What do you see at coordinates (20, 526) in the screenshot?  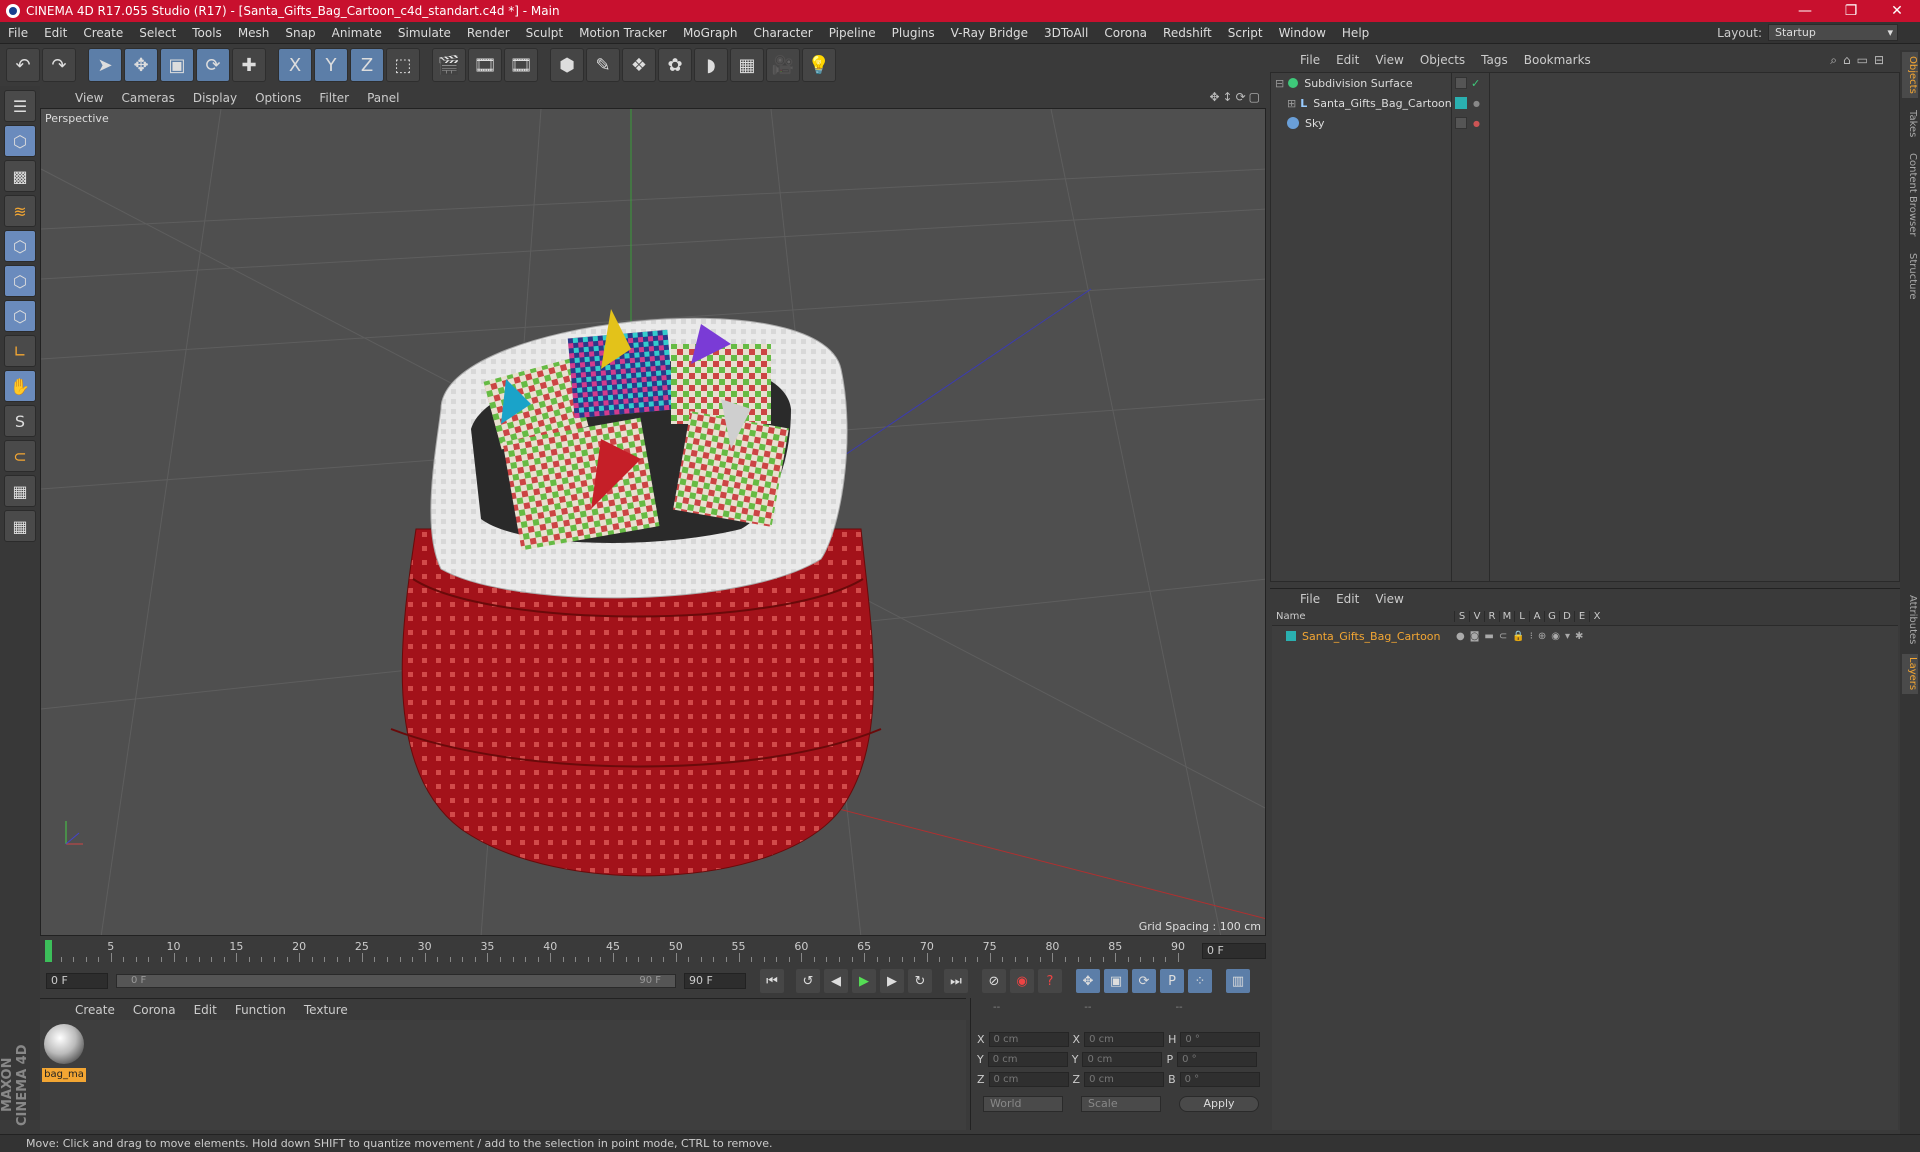 I see `workplane-lock-icon: ▦` at bounding box center [20, 526].